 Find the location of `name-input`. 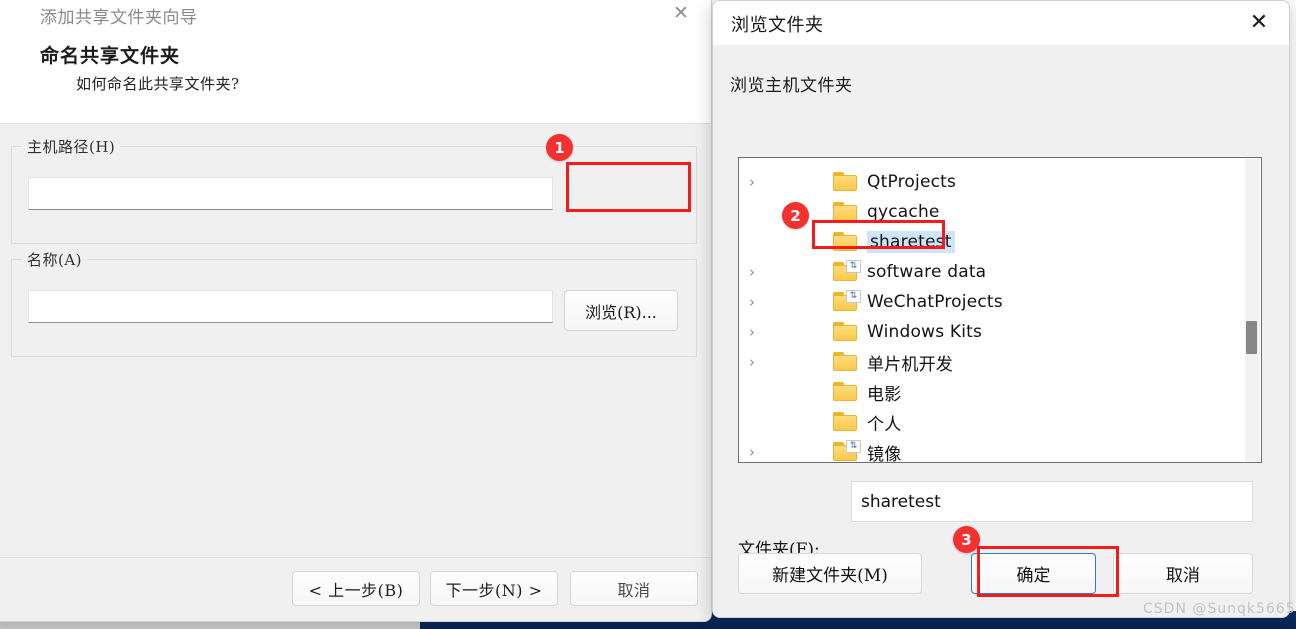

name-input is located at coordinates (290, 306).